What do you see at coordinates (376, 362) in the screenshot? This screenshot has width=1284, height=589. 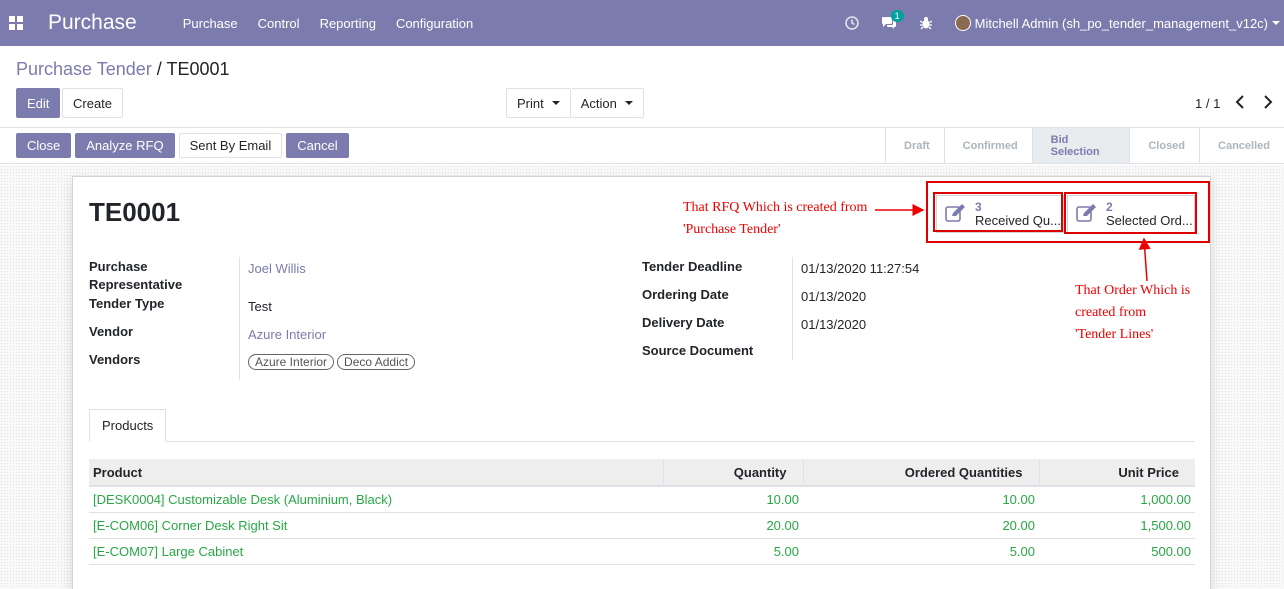 I see `vendor-tag: Deco Addict` at bounding box center [376, 362].